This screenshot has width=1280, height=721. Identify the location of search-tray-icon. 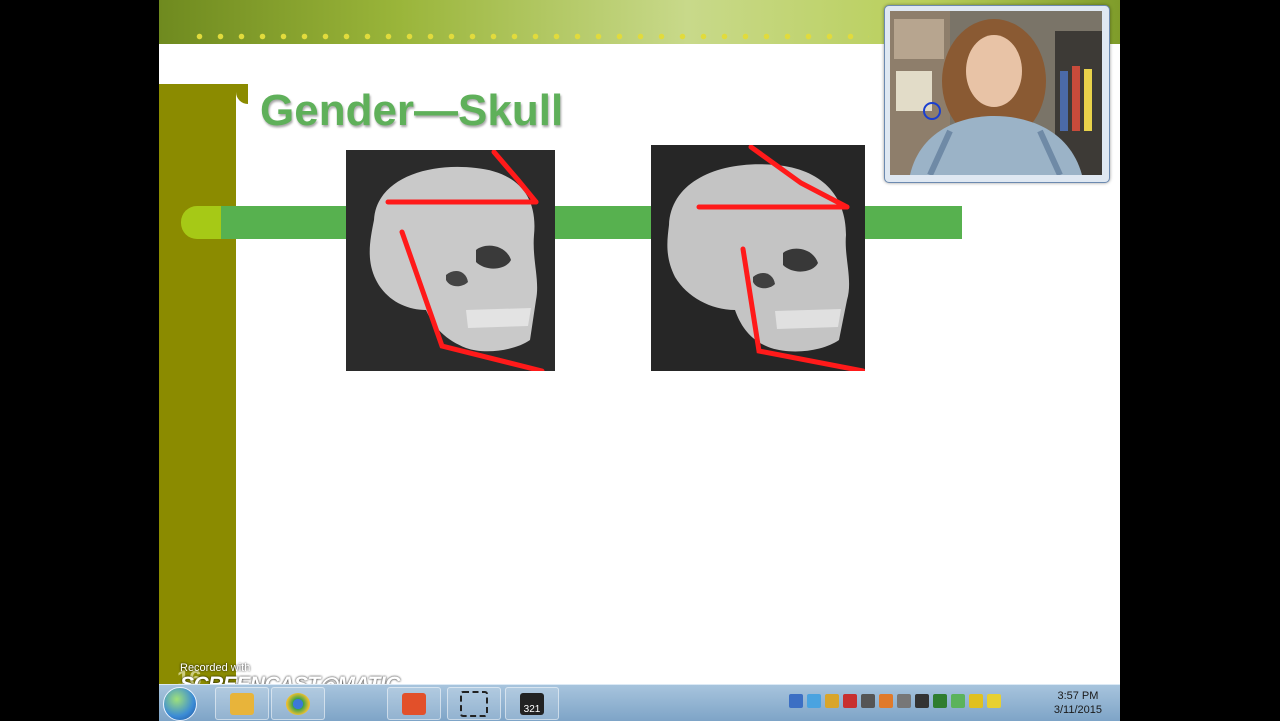
(814, 701).